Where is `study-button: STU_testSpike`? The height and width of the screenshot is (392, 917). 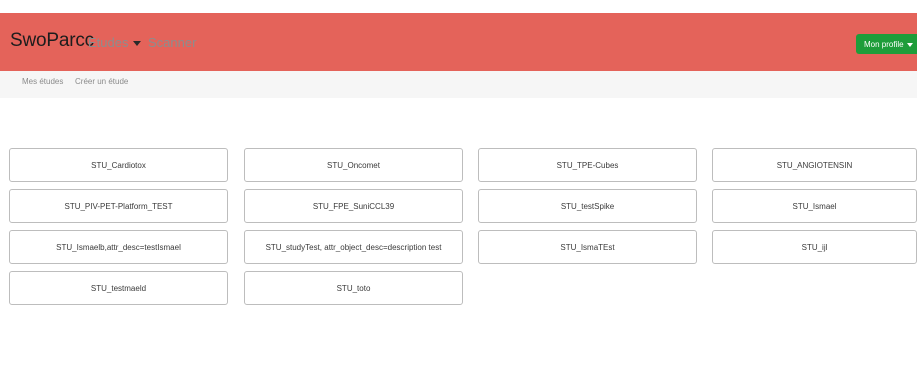 study-button: STU_testSpike is located at coordinates (587, 206).